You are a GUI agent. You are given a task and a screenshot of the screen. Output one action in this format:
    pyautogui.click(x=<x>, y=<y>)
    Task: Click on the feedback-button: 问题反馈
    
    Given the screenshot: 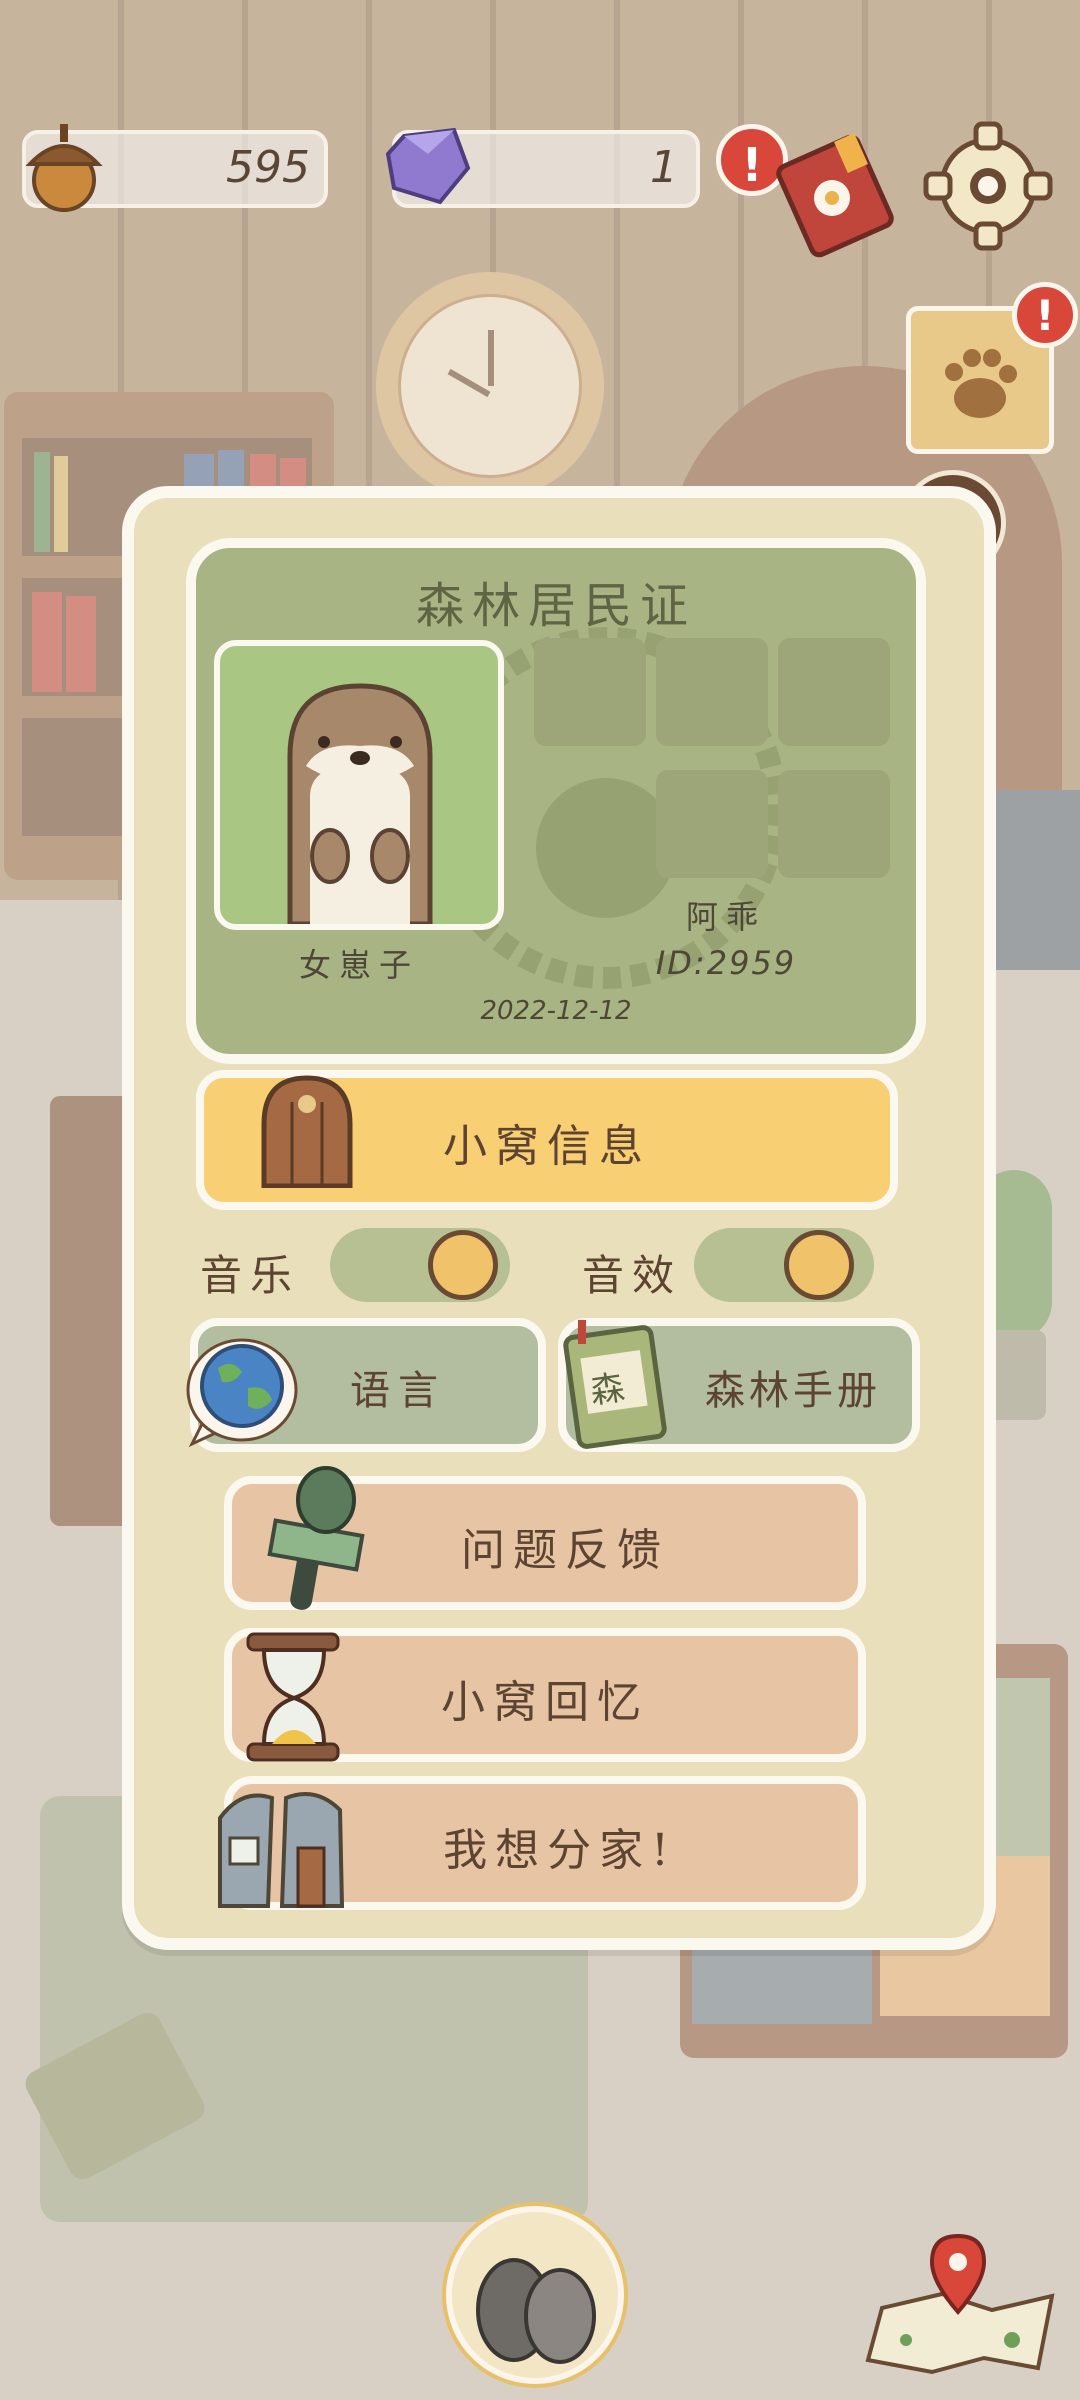 What is the action you would take?
    pyautogui.click(x=545, y=1538)
    